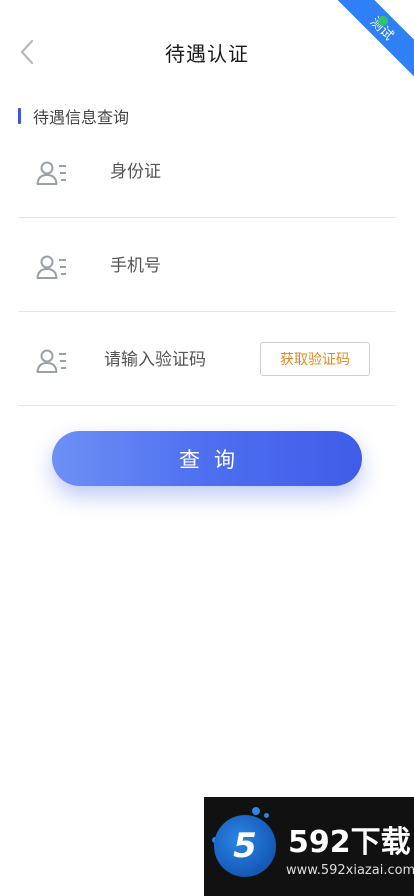 The height and width of the screenshot is (896, 414). Describe the element at coordinates (349, 842) in the screenshot. I see `watermark-name: 592下载` at that location.